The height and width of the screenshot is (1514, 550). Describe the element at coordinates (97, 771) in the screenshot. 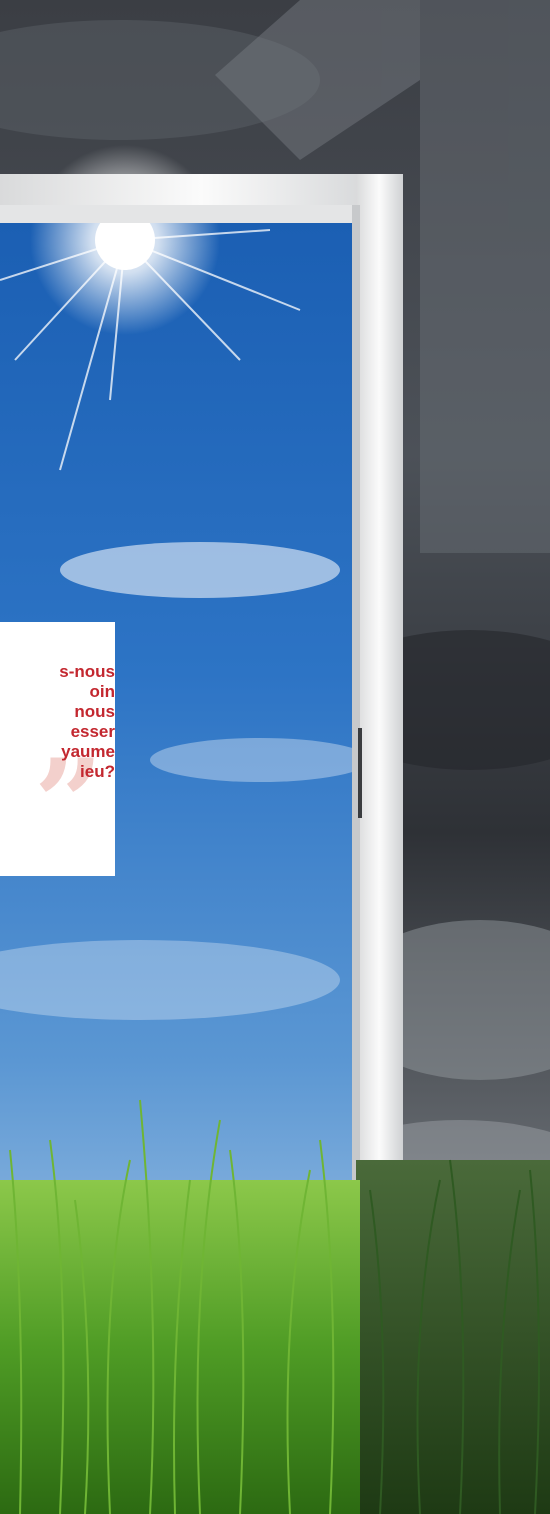

I see `quote-line: ieu?` at that location.